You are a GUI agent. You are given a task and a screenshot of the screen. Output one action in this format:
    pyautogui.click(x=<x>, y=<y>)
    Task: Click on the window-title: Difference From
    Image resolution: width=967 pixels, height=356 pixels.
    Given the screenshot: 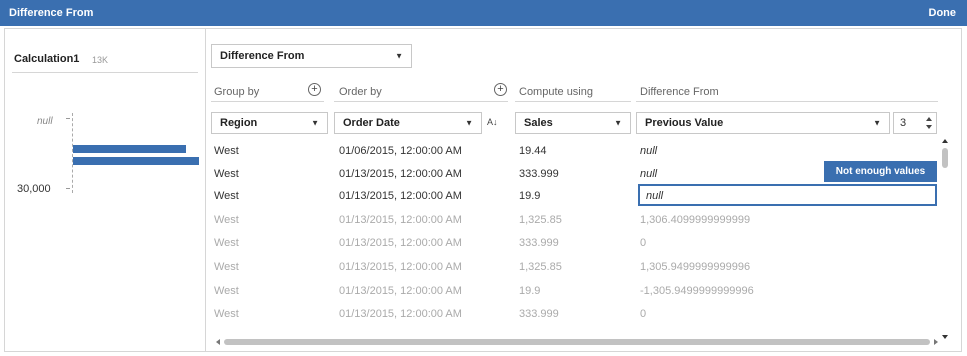 What is the action you would take?
    pyautogui.click(x=51, y=13)
    